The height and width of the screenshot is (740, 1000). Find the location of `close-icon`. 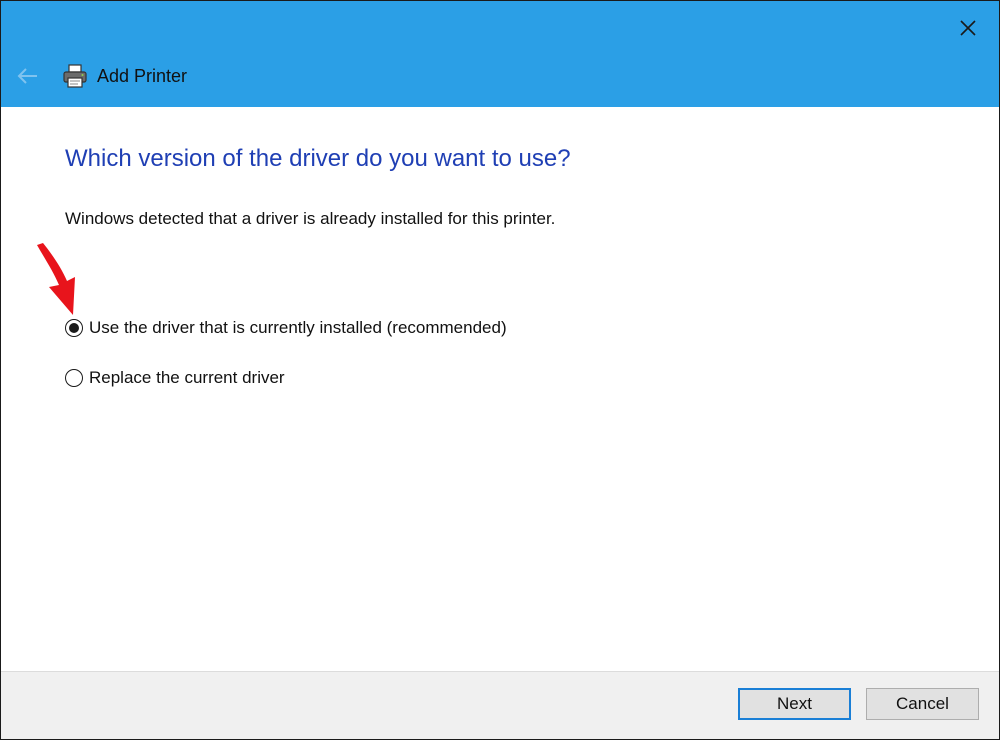

close-icon is located at coordinates (968, 28).